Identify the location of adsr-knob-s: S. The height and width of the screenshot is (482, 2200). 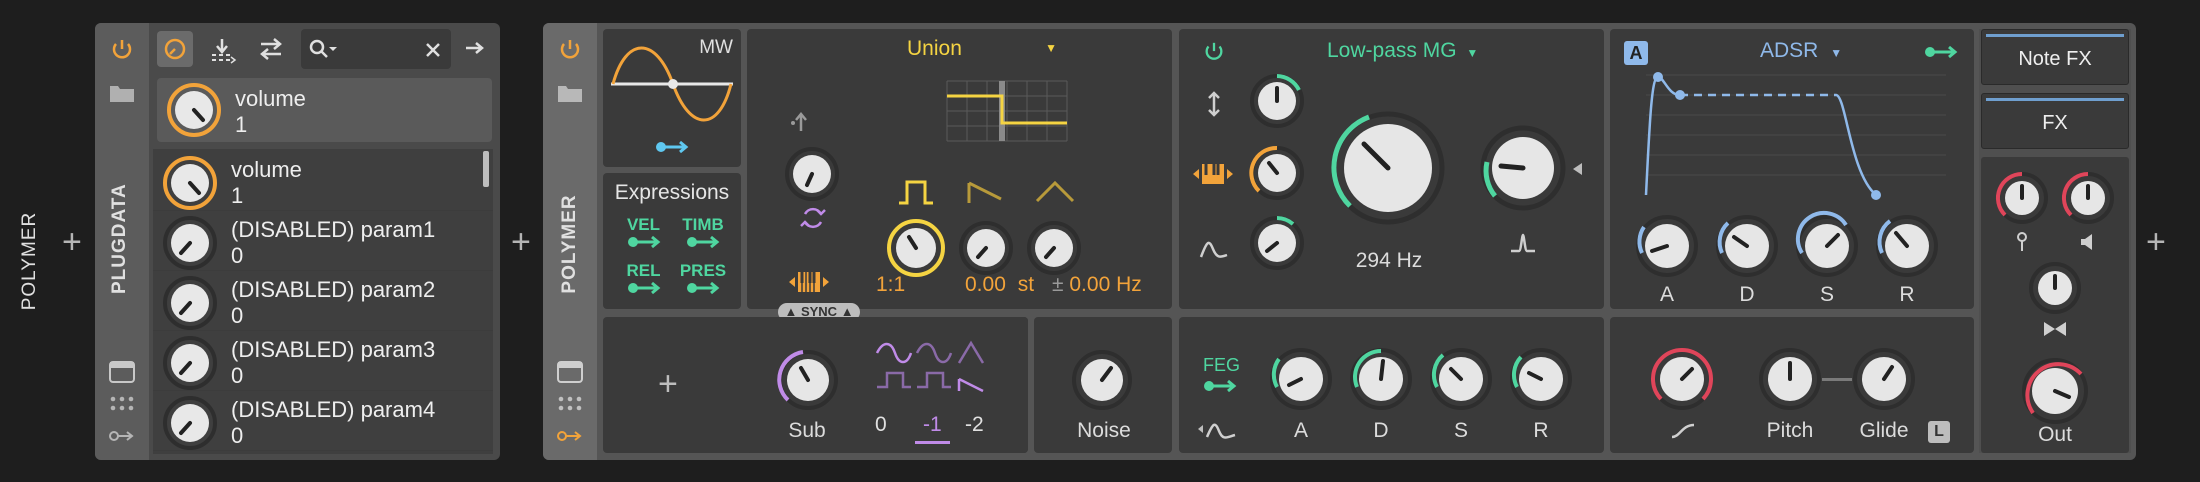
(1827, 258).